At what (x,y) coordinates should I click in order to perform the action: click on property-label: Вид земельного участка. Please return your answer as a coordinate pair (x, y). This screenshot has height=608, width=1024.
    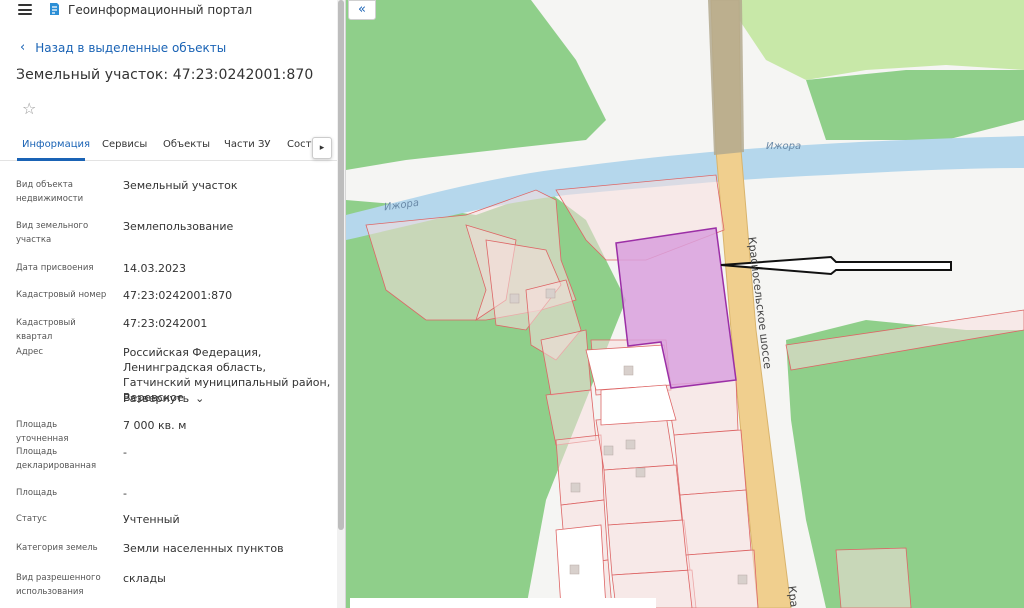
    Looking at the image, I should click on (52, 233).